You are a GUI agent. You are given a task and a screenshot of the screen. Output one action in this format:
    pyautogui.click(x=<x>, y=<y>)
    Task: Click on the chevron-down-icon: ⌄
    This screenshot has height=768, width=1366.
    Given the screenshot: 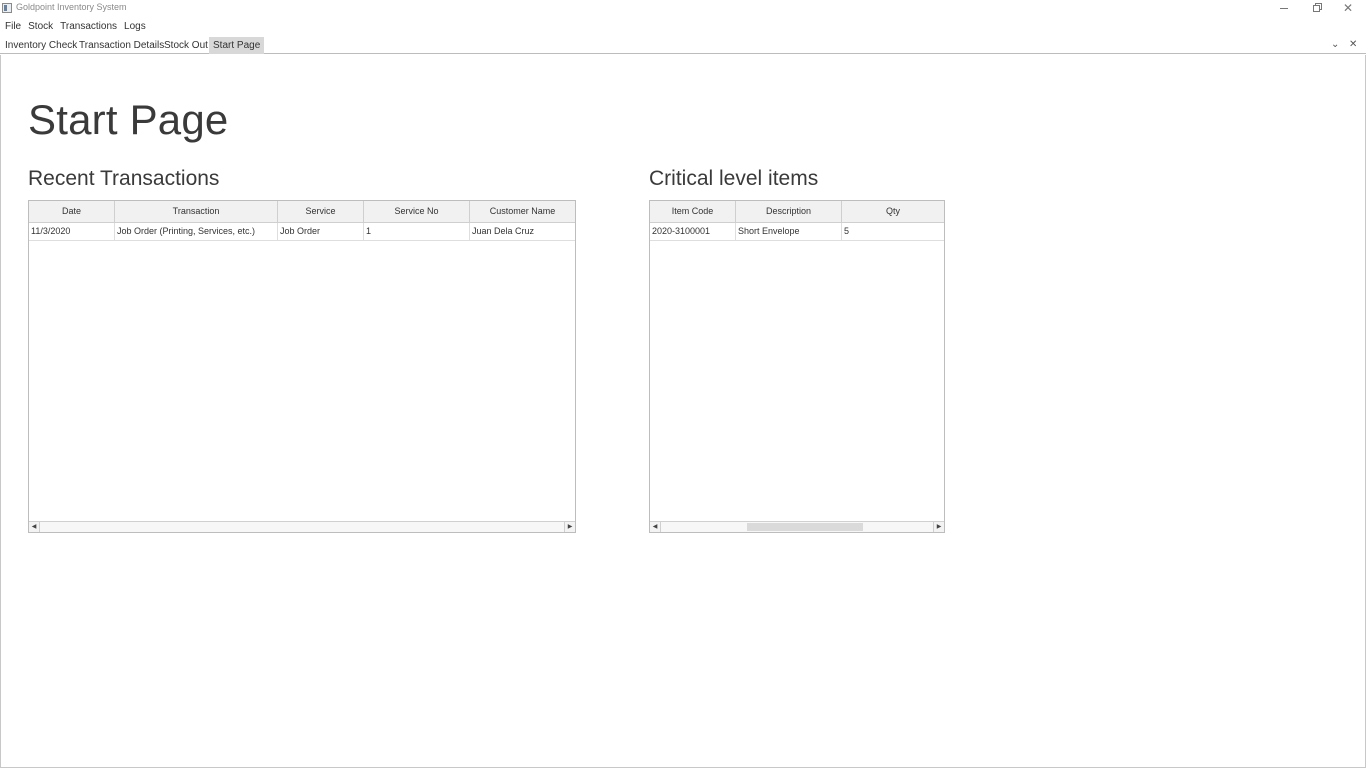 What is the action you would take?
    pyautogui.click(x=1335, y=44)
    